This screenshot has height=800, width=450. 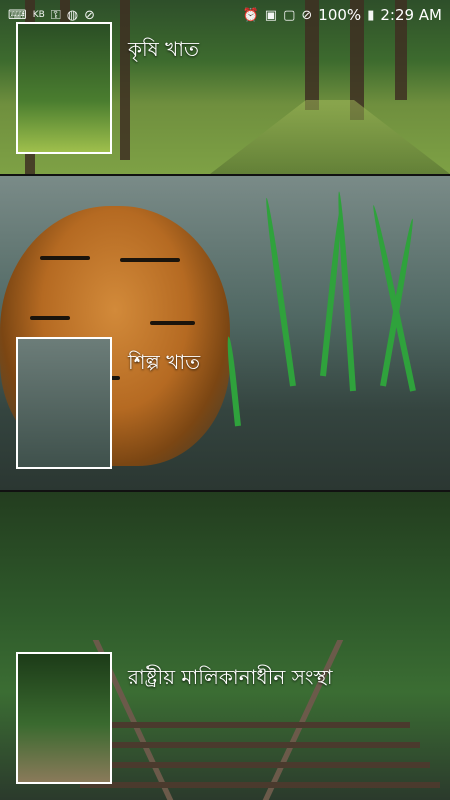 I want to click on thumbnail-industry, so click(x=64, y=403).